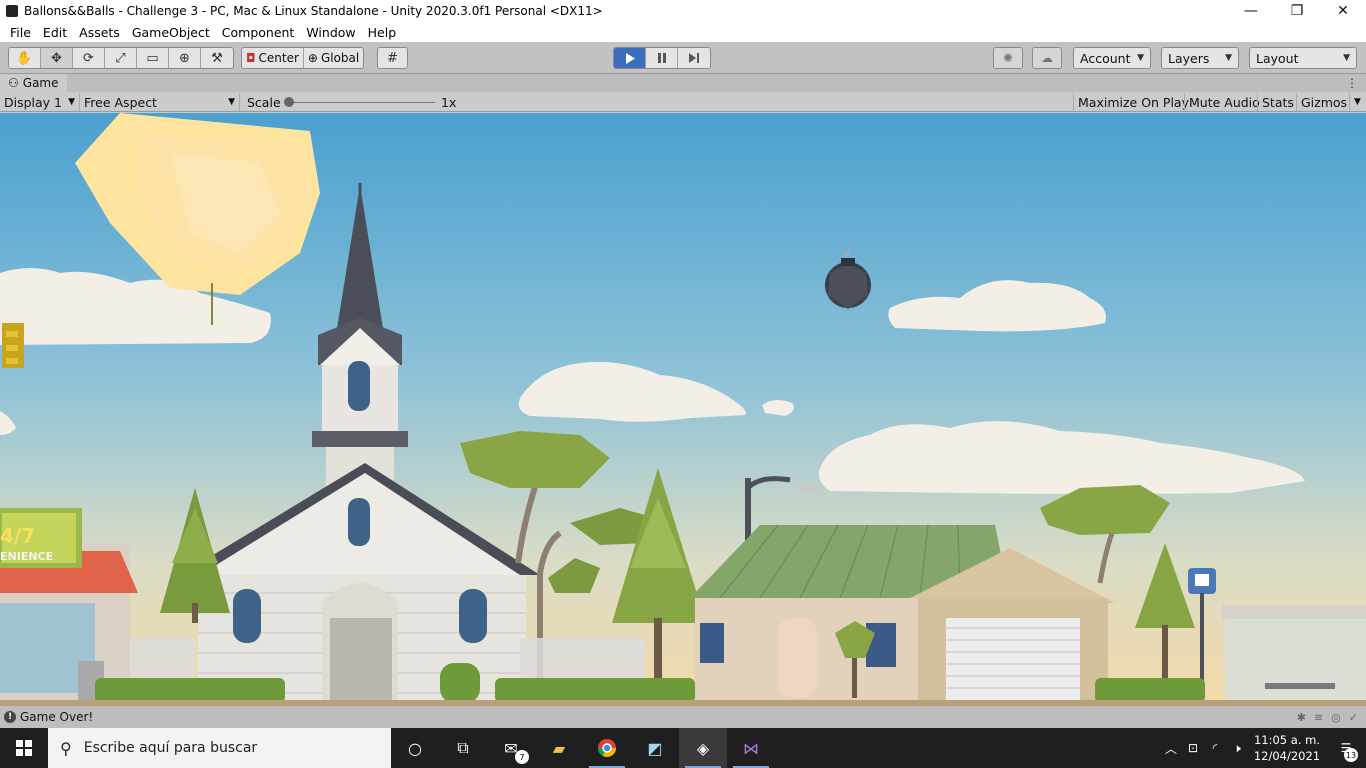 This screenshot has height=768, width=1366. I want to click on unity-taskbar-icon: ◈, so click(703, 748).